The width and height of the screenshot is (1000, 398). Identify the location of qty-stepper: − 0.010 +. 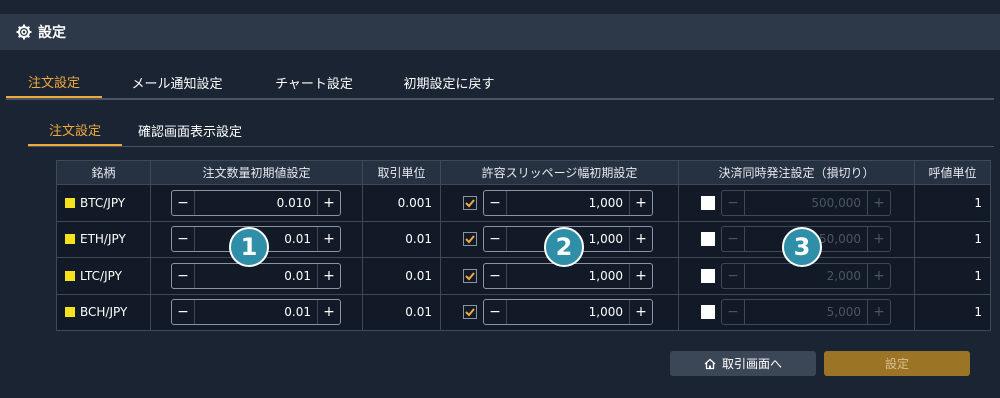
(256, 202).